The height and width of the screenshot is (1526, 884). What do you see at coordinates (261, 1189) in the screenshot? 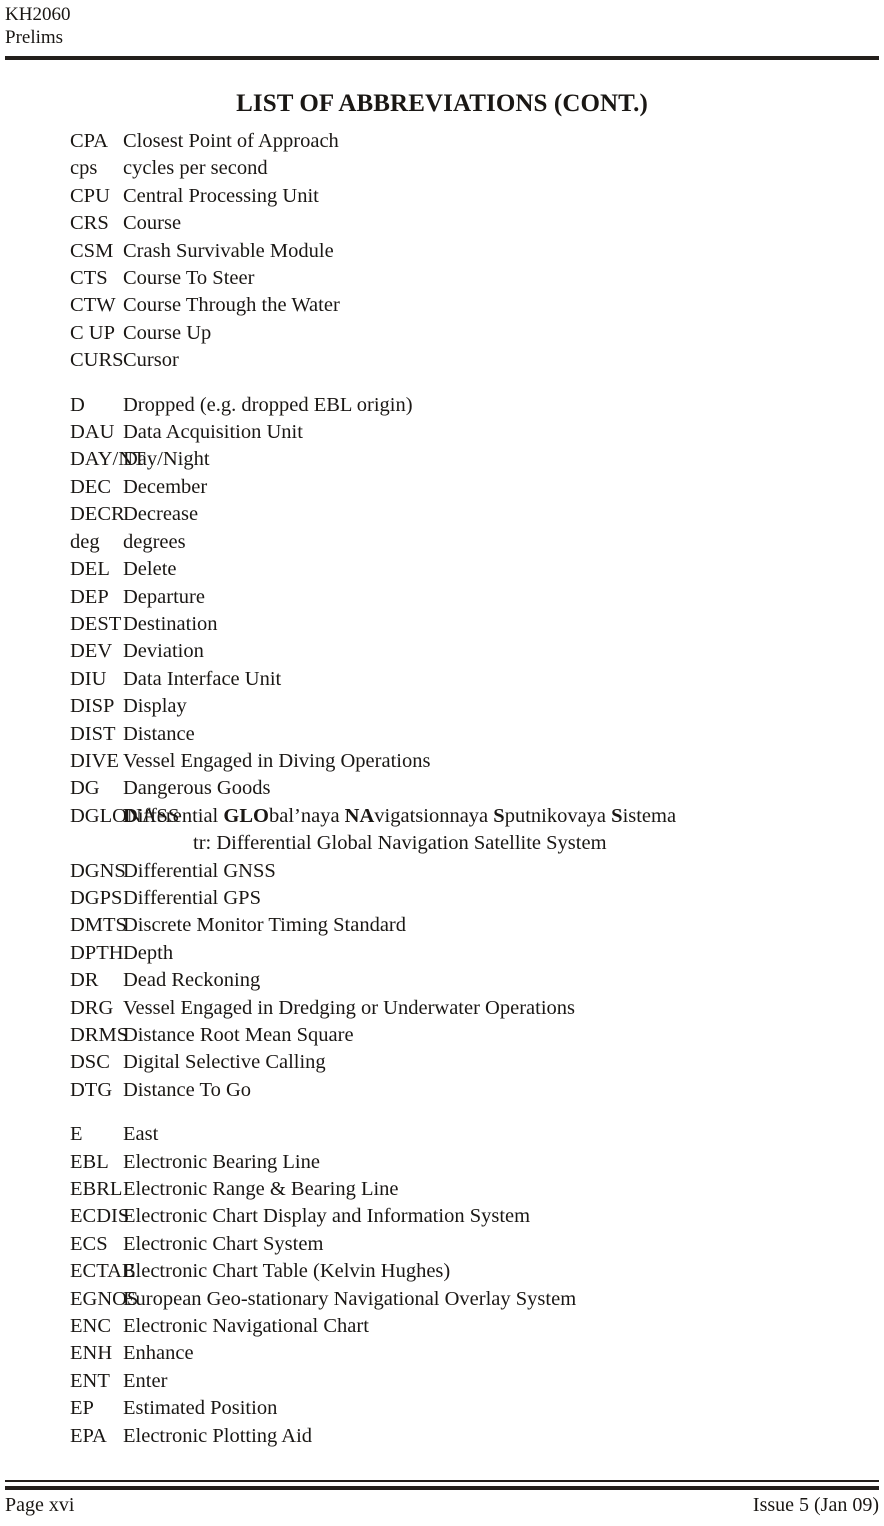
I see `abbreviation-definition: Electronic Range & Bearing Line` at bounding box center [261, 1189].